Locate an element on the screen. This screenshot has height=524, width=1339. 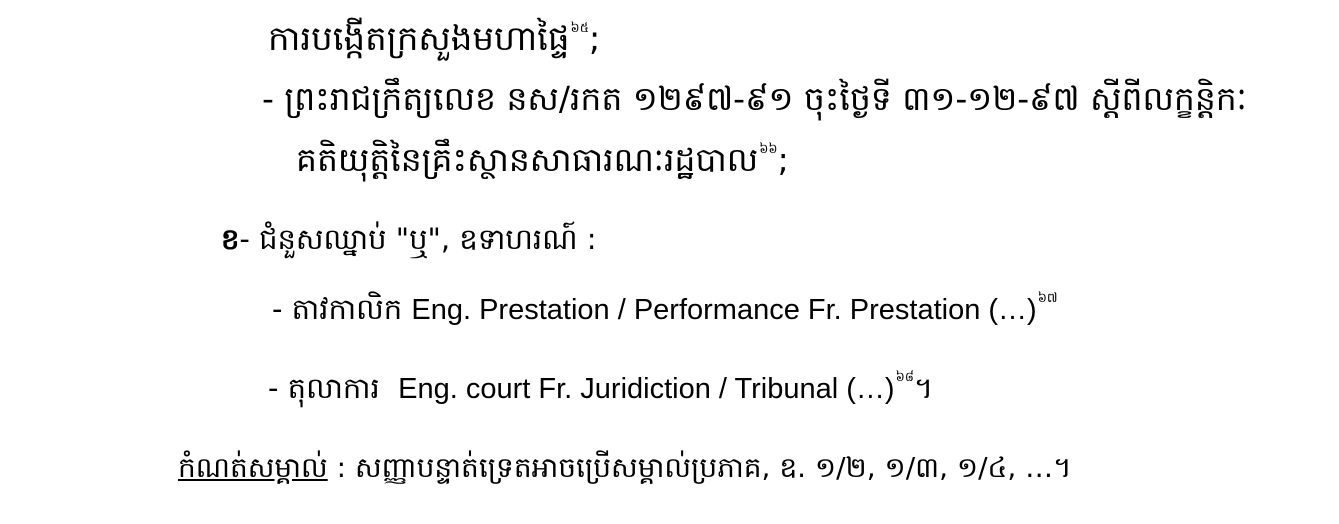
footnote-marker: ៦៦ is located at coordinates (768, 149).